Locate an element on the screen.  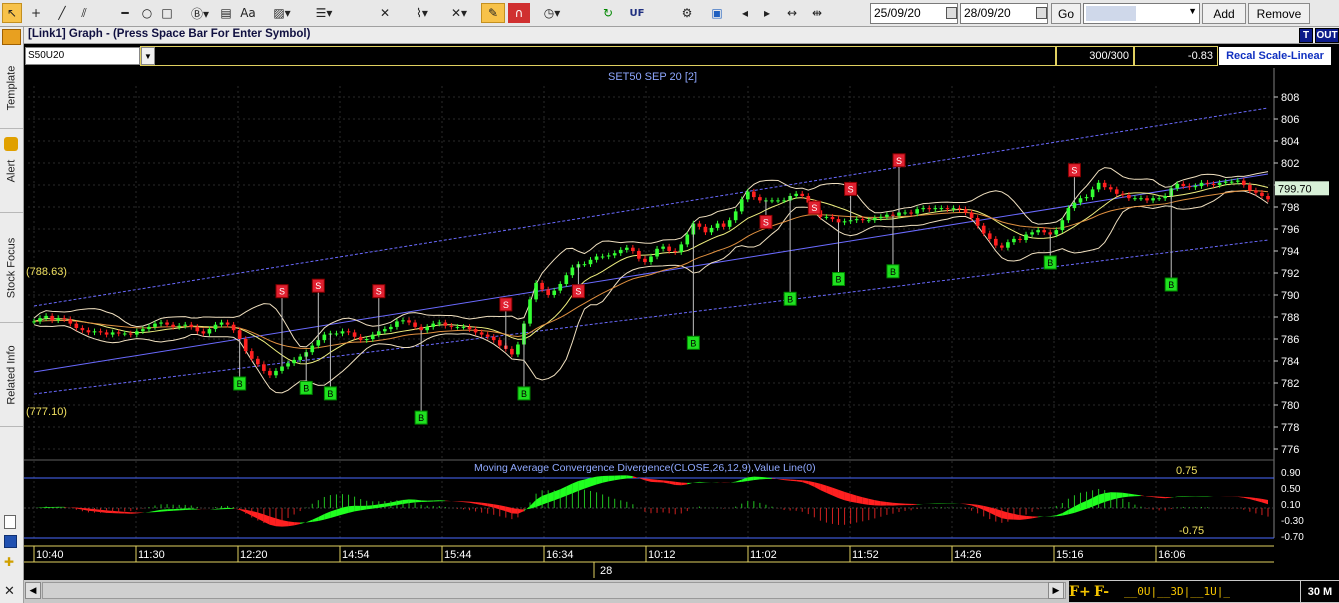
clock-icon: ◷▾ is located at coordinates (552, 13).